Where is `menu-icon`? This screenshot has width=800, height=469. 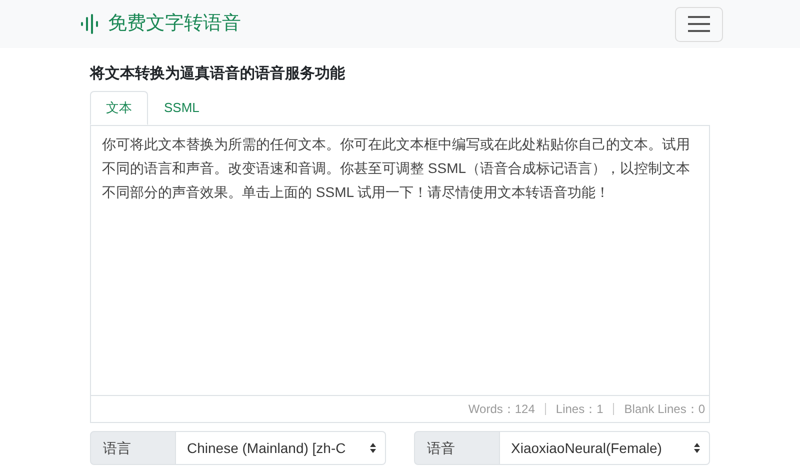 menu-icon is located at coordinates (699, 24).